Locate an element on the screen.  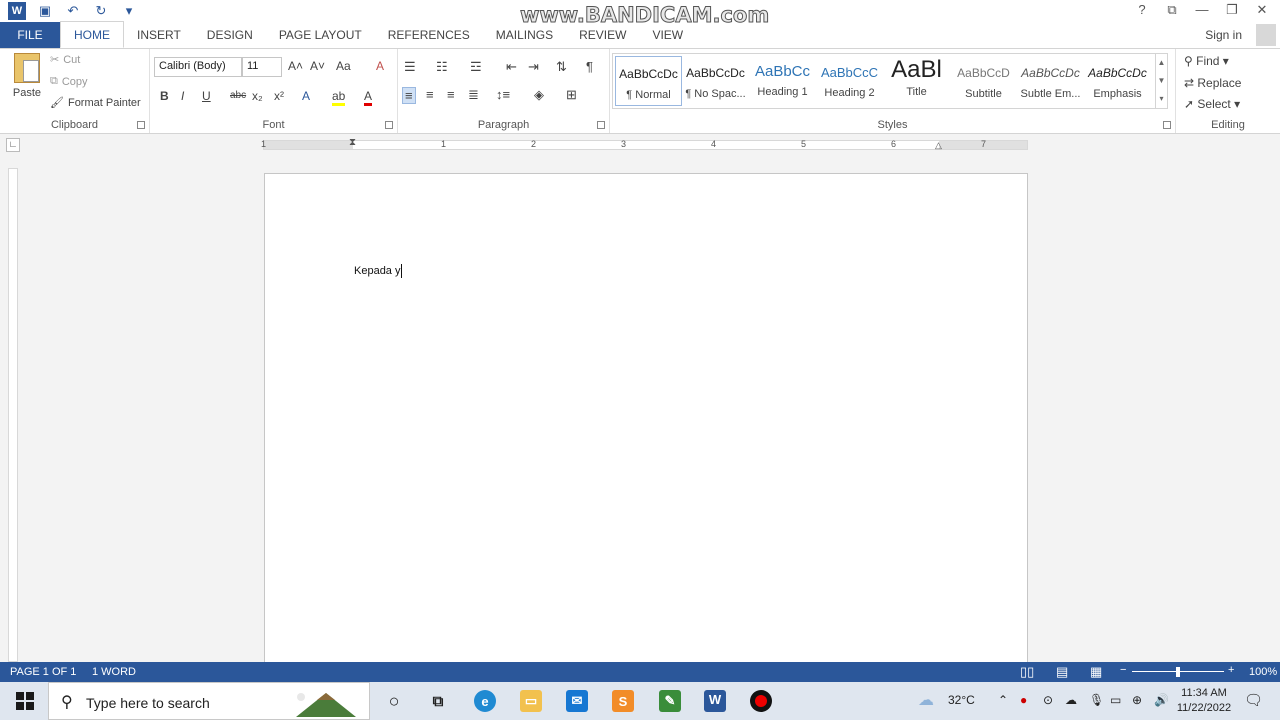
highlight-icon: ab is located at coordinates (339, 97).